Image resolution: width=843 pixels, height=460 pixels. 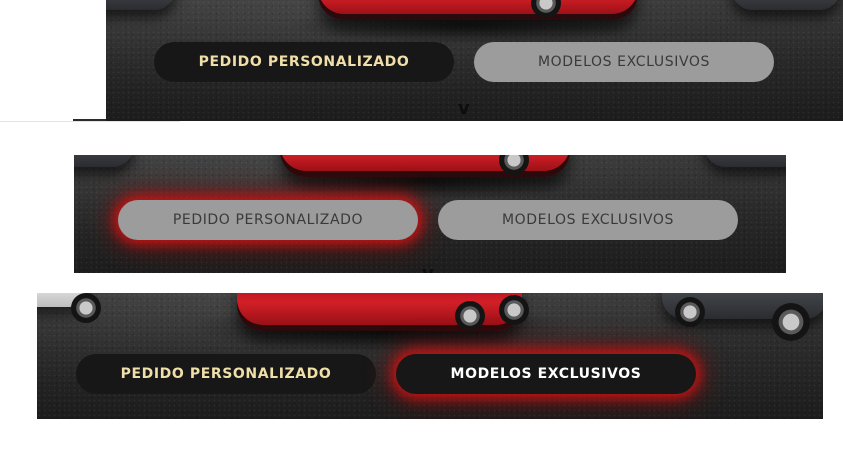 What do you see at coordinates (478, 10) in the screenshot?
I see `red-car-image` at bounding box center [478, 10].